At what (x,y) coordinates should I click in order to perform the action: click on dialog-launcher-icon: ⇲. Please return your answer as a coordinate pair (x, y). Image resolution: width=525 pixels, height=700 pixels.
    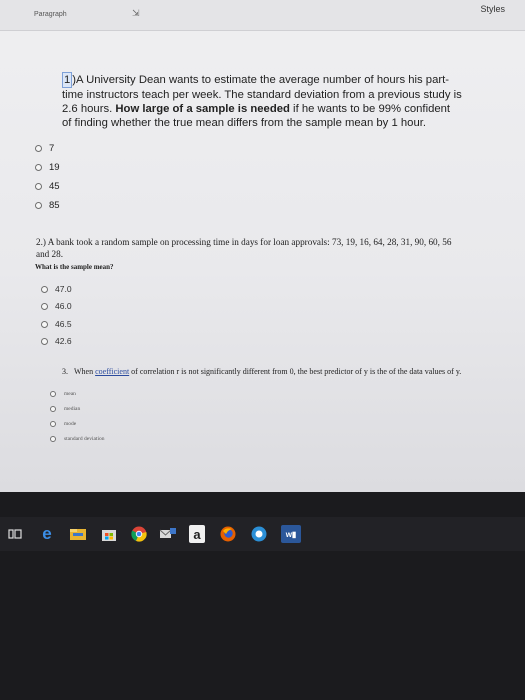
    Looking at the image, I should click on (136, 13).